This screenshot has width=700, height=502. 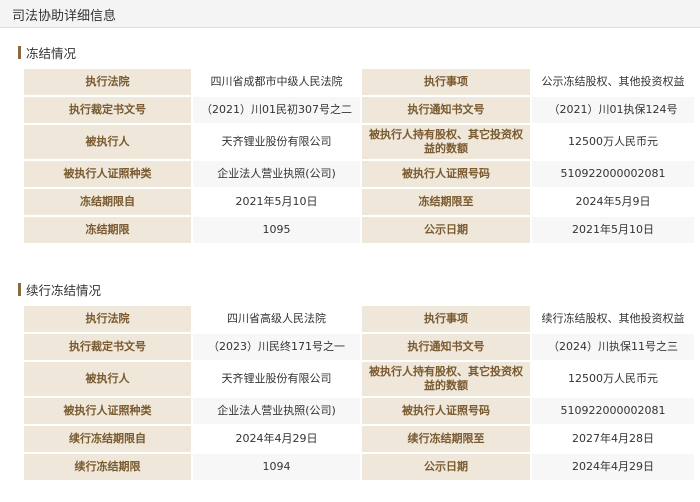 I want to click on section-renewal-label: 续行冻结情况, so click(x=64, y=290).